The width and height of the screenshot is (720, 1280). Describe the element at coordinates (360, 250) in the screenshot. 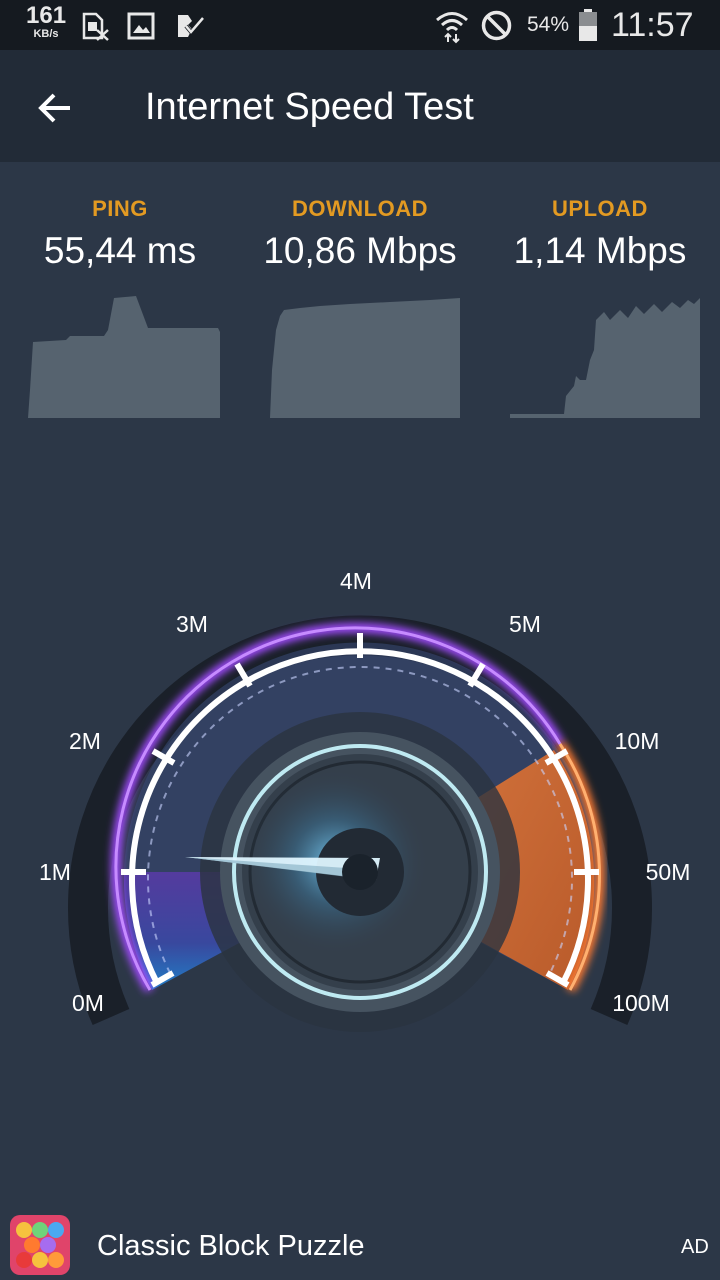

I see `download-value: 10,86 Mbps` at that location.